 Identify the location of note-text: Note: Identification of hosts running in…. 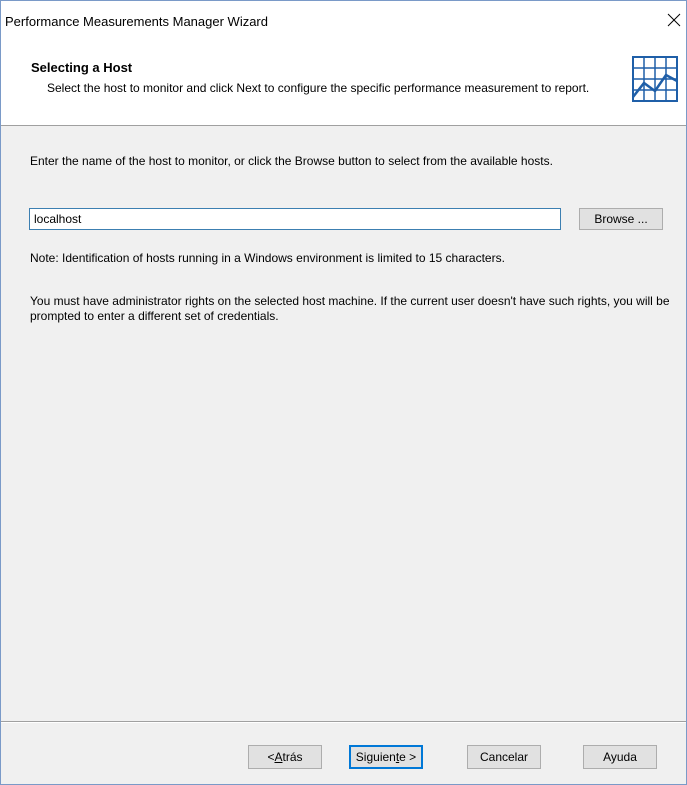
(267, 258).